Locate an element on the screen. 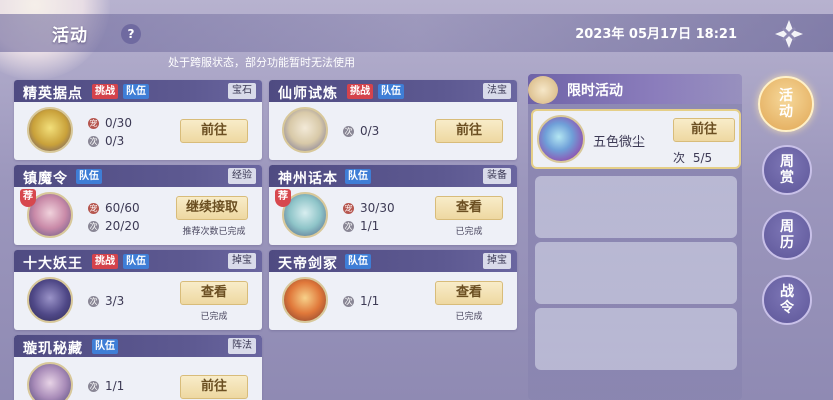 This screenshot has height=400, width=833. close-button is located at coordinates (789, 34).